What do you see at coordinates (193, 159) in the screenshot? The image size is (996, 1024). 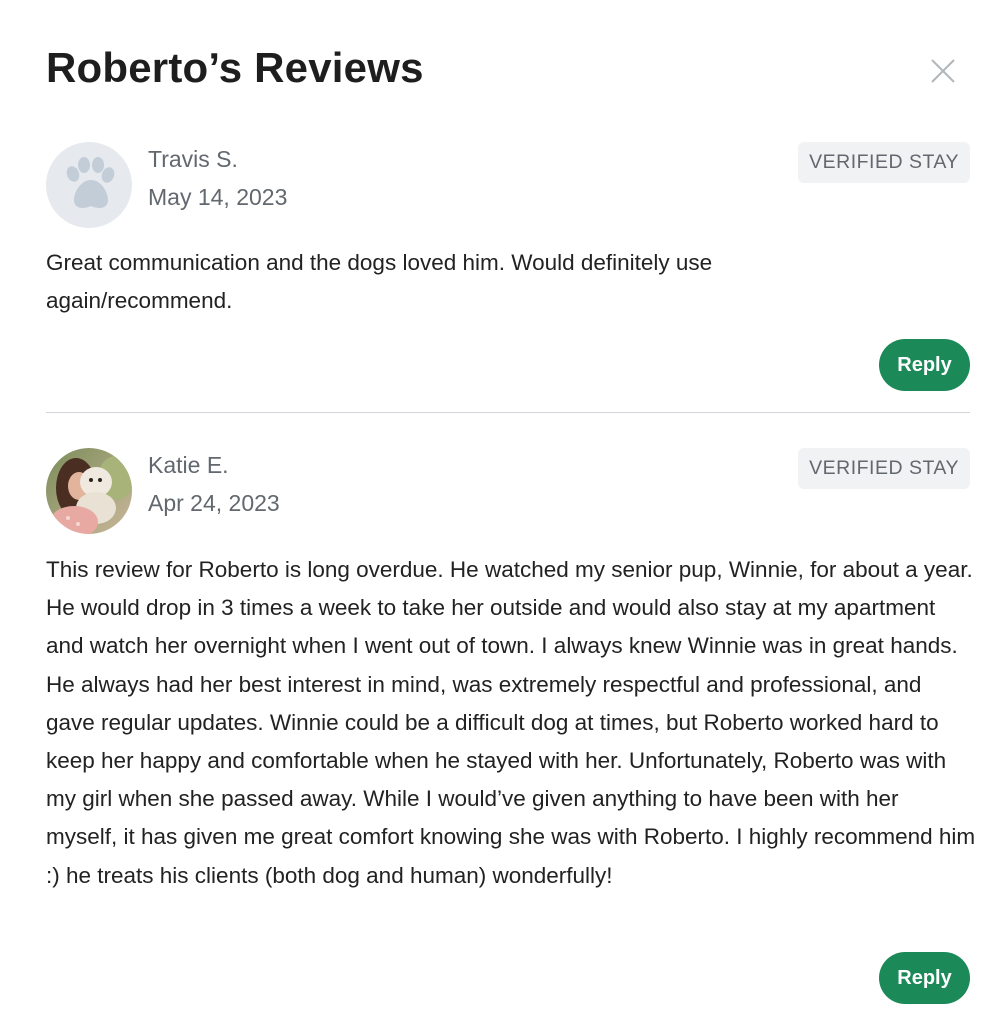 I see `reviewer-name: Travis S.` at bounding box center [193, 159].